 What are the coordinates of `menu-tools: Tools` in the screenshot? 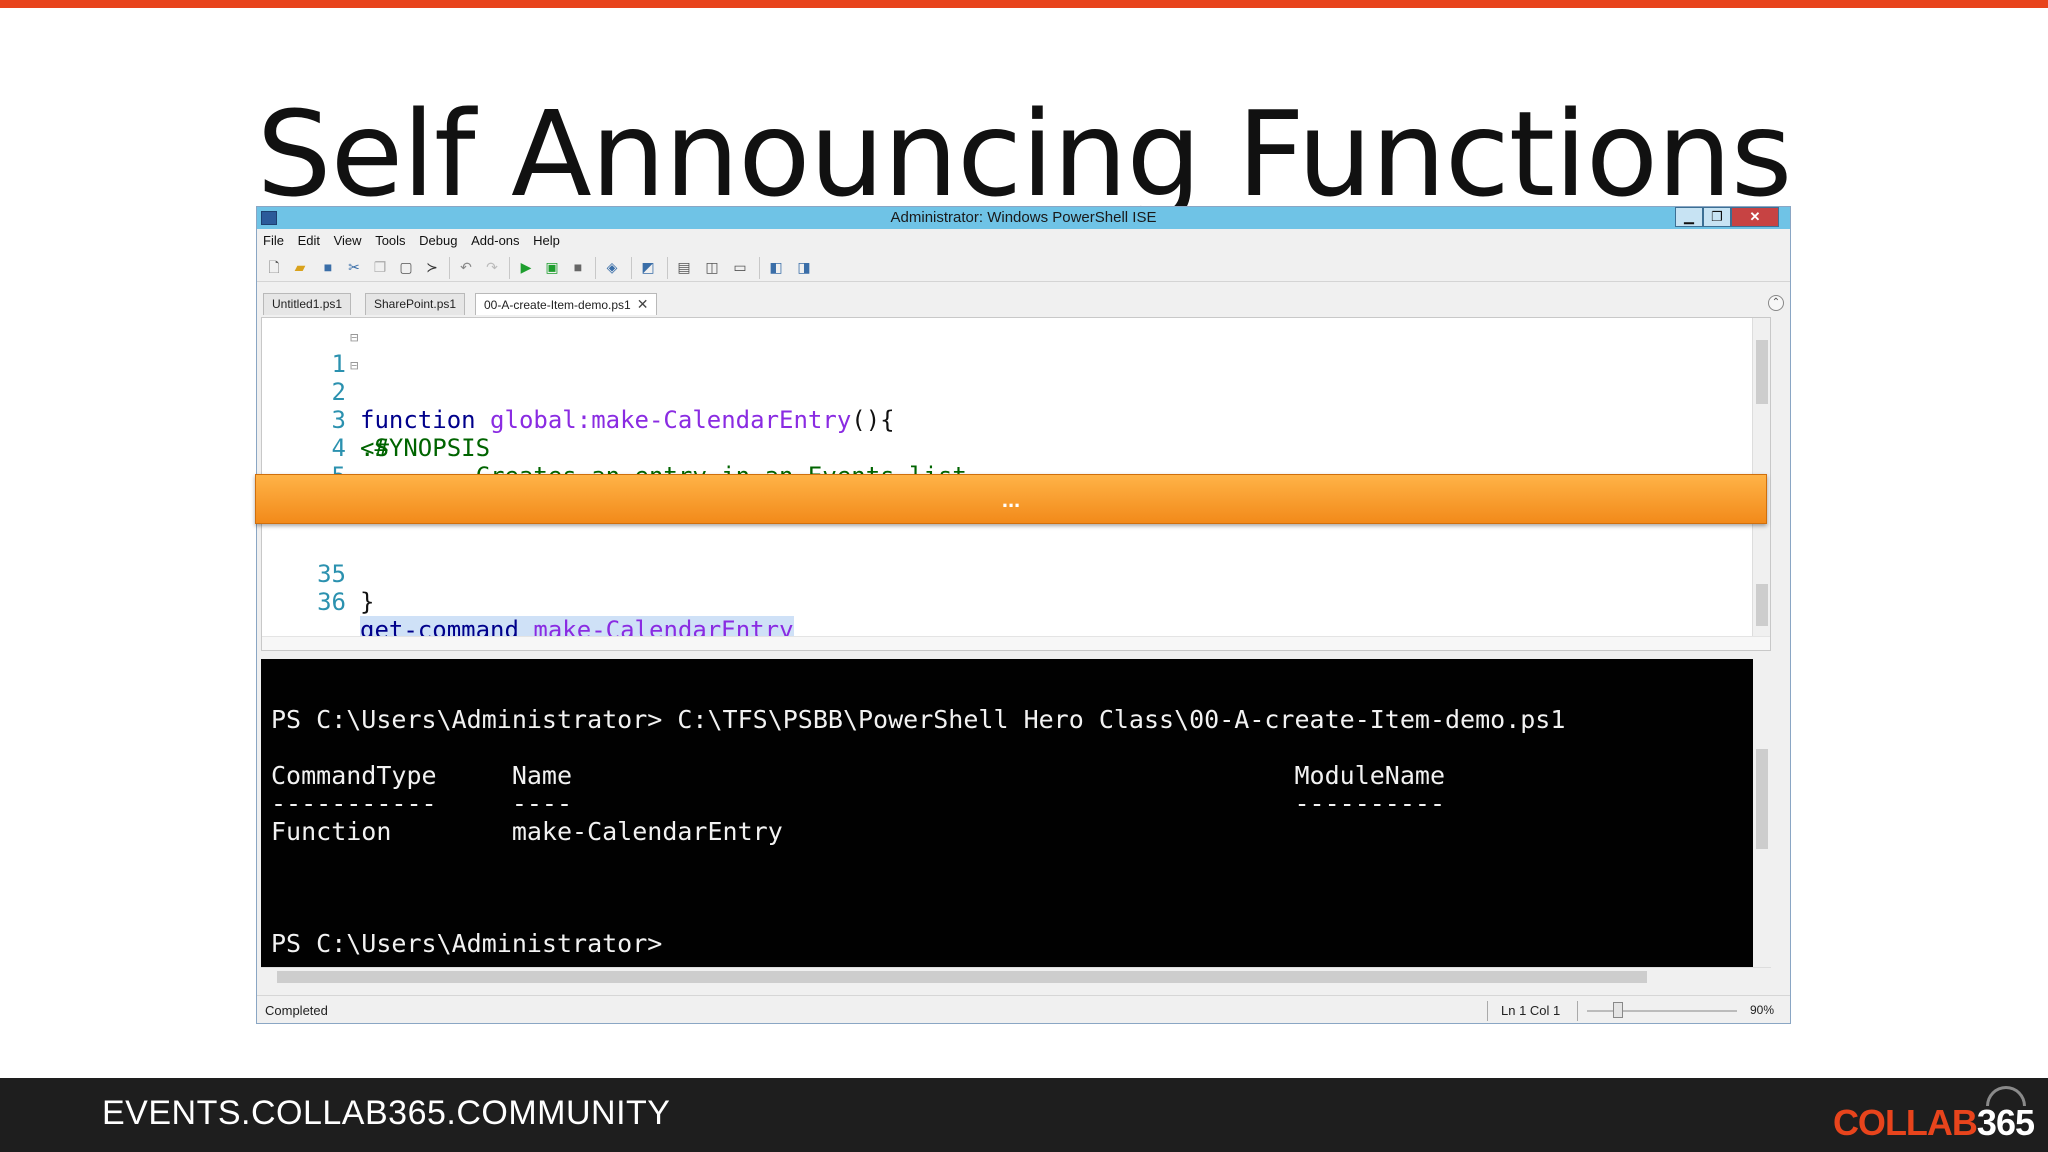 It's located at (390, 241).